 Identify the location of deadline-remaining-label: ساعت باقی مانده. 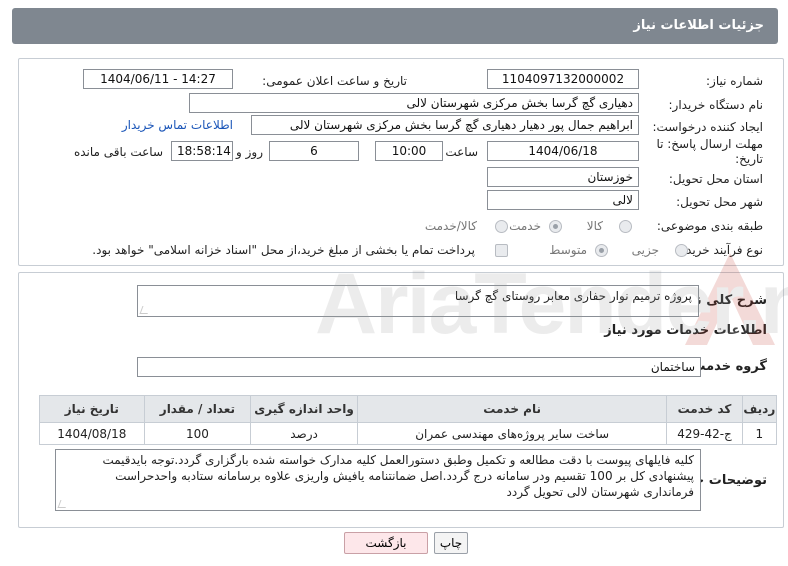
(118, 152).